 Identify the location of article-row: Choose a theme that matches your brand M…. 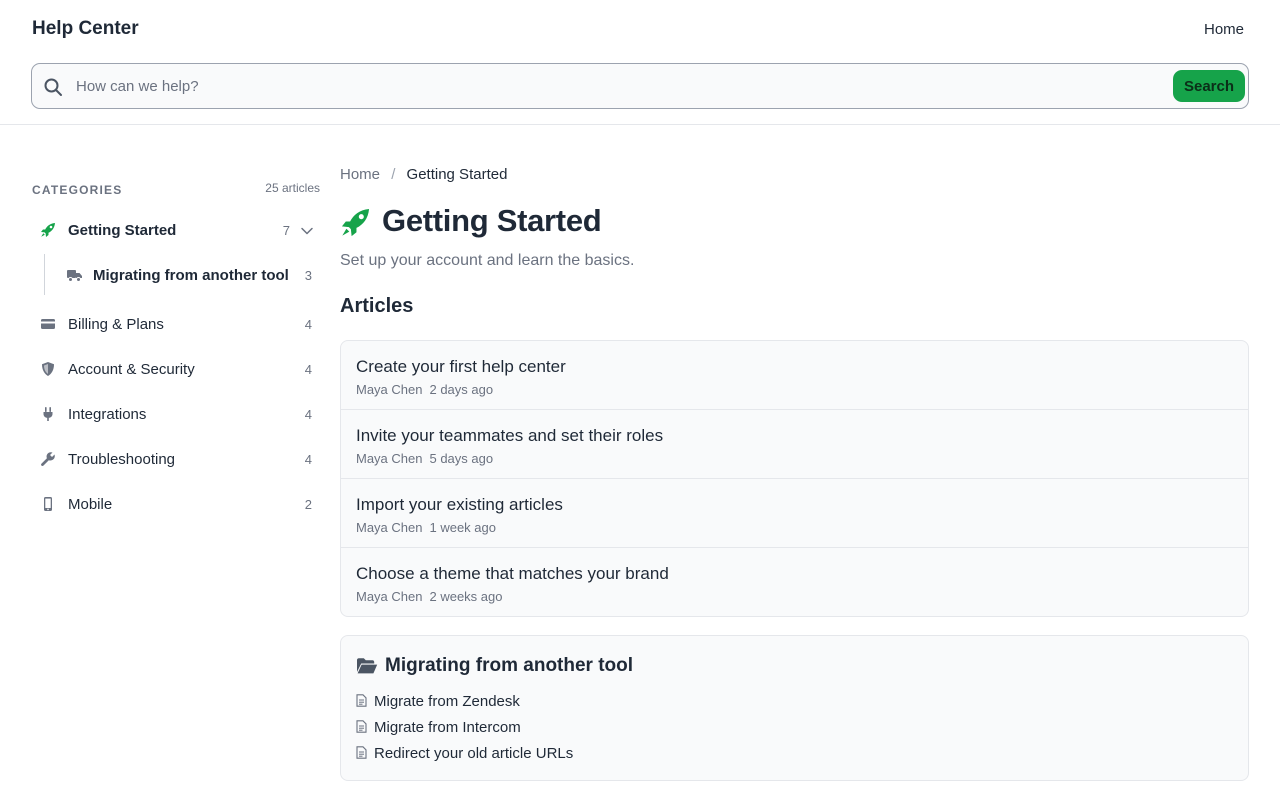
(794, 582).